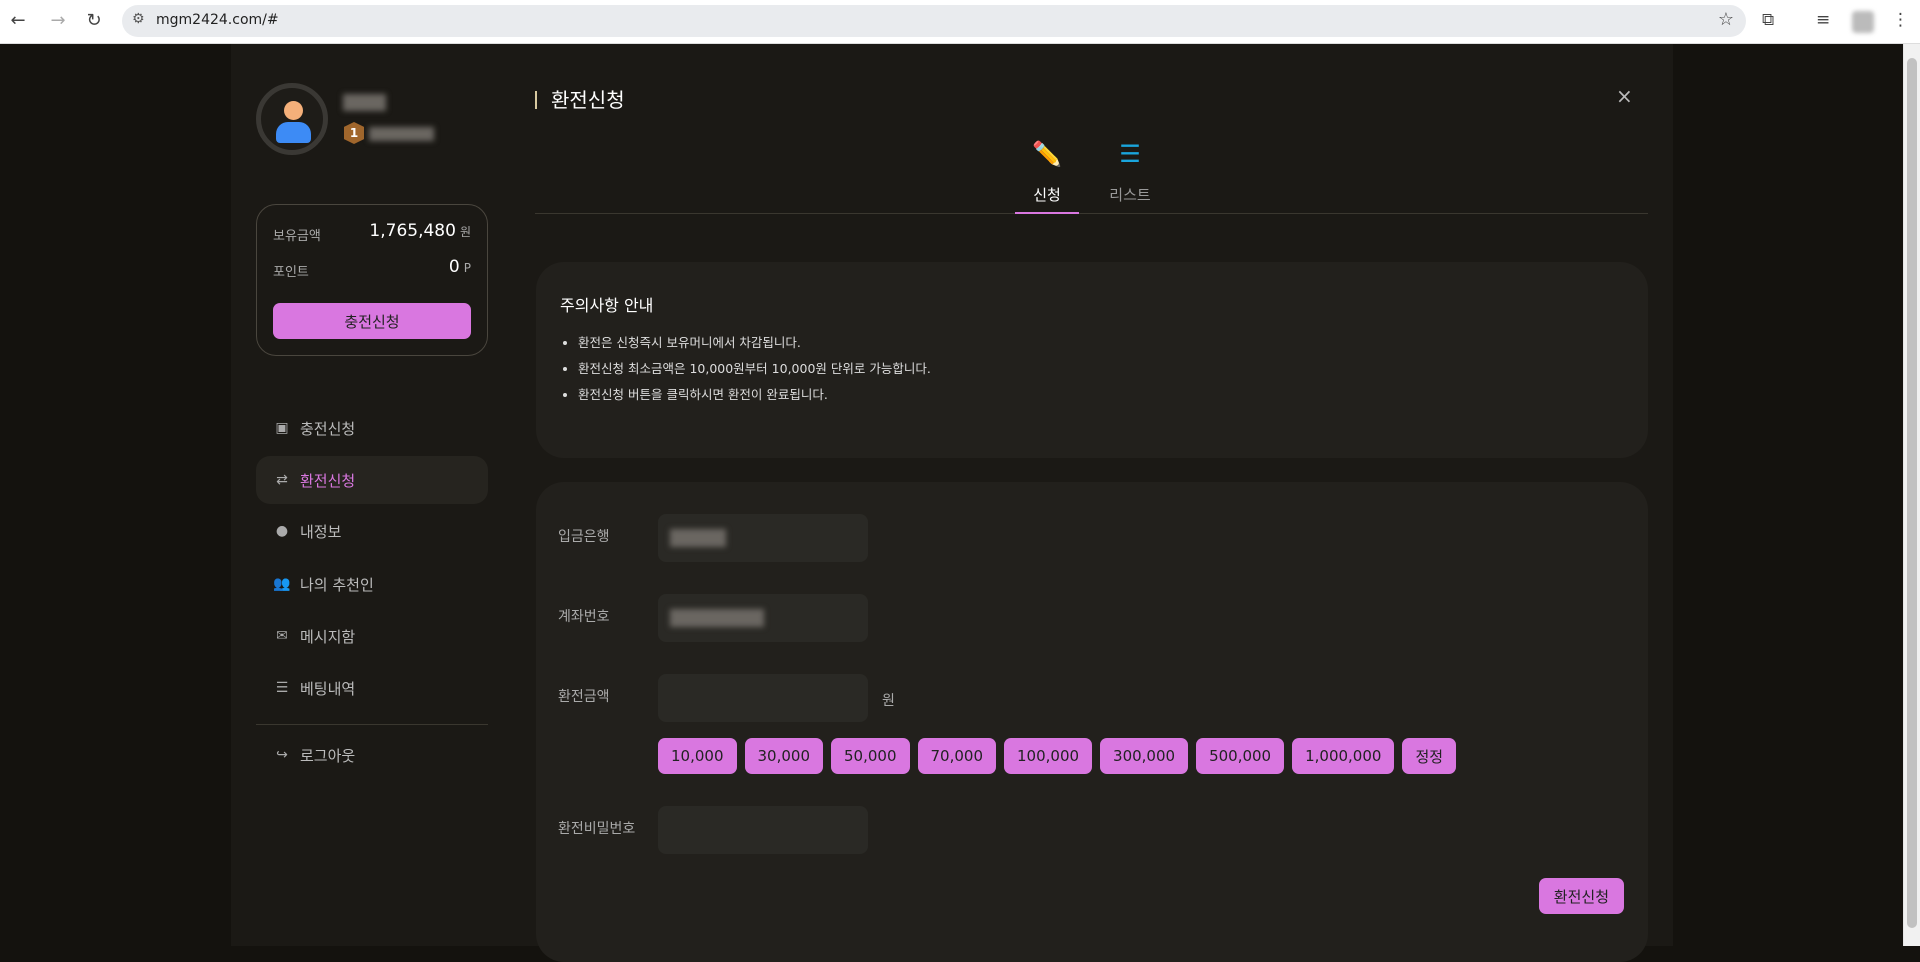 The height and width of the screenshot is (962, 1920). What do you see at coordinates (754, 395) in the screenshot?
I see `notice-item: 환전신청 버튼을 클릭하시면 환전이 완료됩니다.` at bounding box center [754, 395].